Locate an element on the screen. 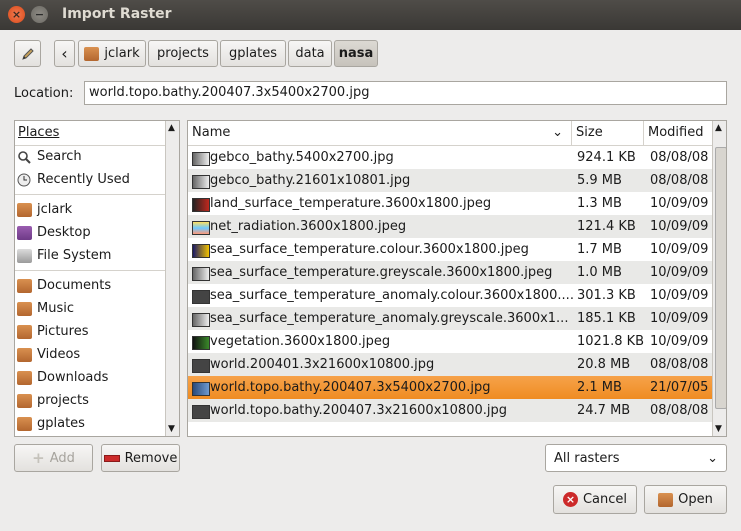 The height and width of the screenshot is (531, 741). file-size: 1021.8 KB is located at coordinates (611, 341).